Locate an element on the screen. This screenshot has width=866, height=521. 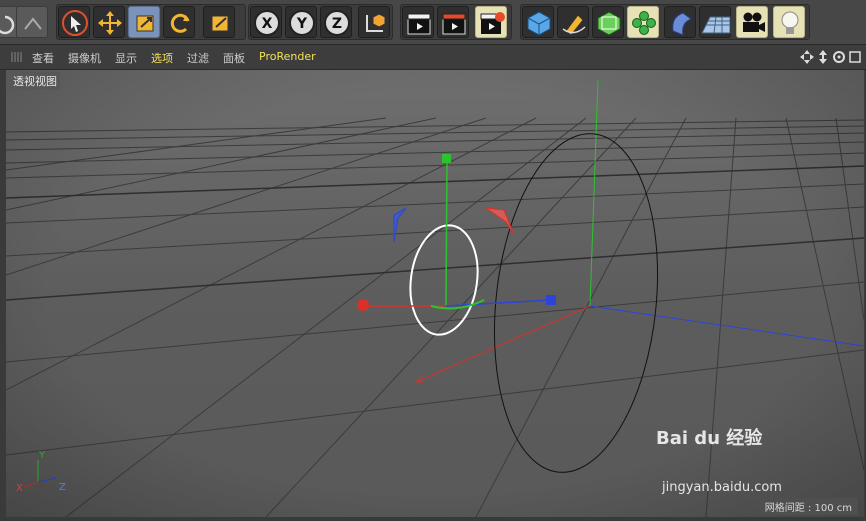
camera-icon is located at coordinates (754, 22).